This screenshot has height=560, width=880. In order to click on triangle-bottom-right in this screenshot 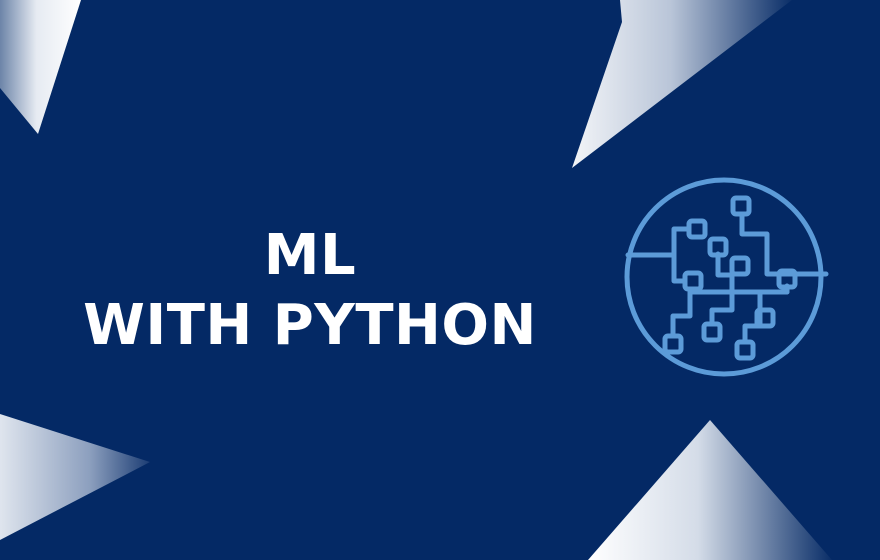, I will do `click(710, 490)`.